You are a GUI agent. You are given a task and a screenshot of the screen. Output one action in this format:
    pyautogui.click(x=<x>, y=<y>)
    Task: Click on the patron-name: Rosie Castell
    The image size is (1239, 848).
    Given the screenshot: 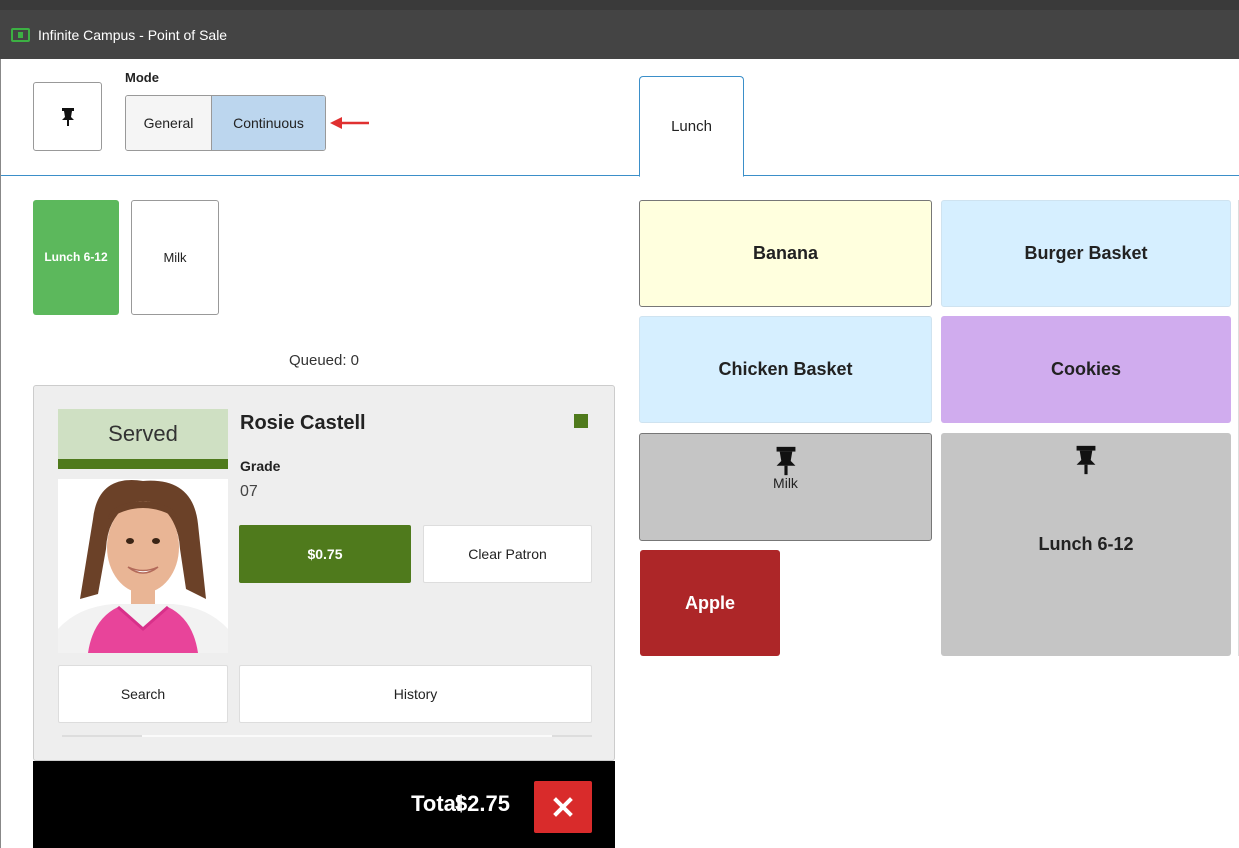 What is the action you would take?
    pyautogui.click(x=303, y=423)
    